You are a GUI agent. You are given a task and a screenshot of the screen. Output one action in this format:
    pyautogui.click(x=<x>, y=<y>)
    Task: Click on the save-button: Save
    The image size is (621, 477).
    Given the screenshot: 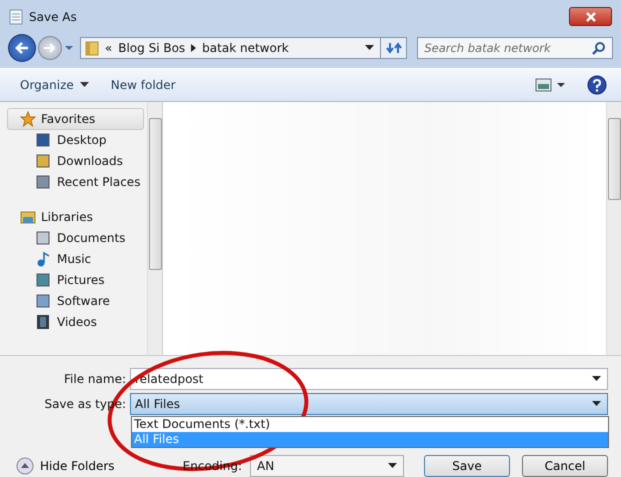 What is the action you would take?
    pyautogui.click(x=467, y=465)
    